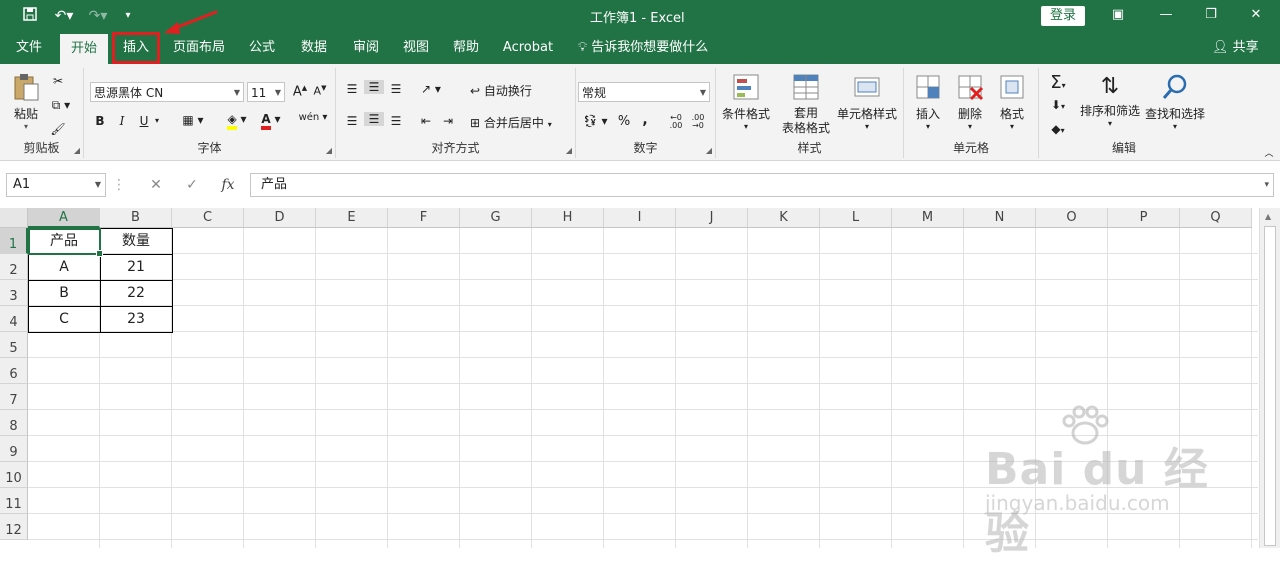 The image size is (1280, 561). What do you see at coordinates (228, 185) in the screenshot?
I see `insert-function-button: fx` at bounding box center [228, 185].